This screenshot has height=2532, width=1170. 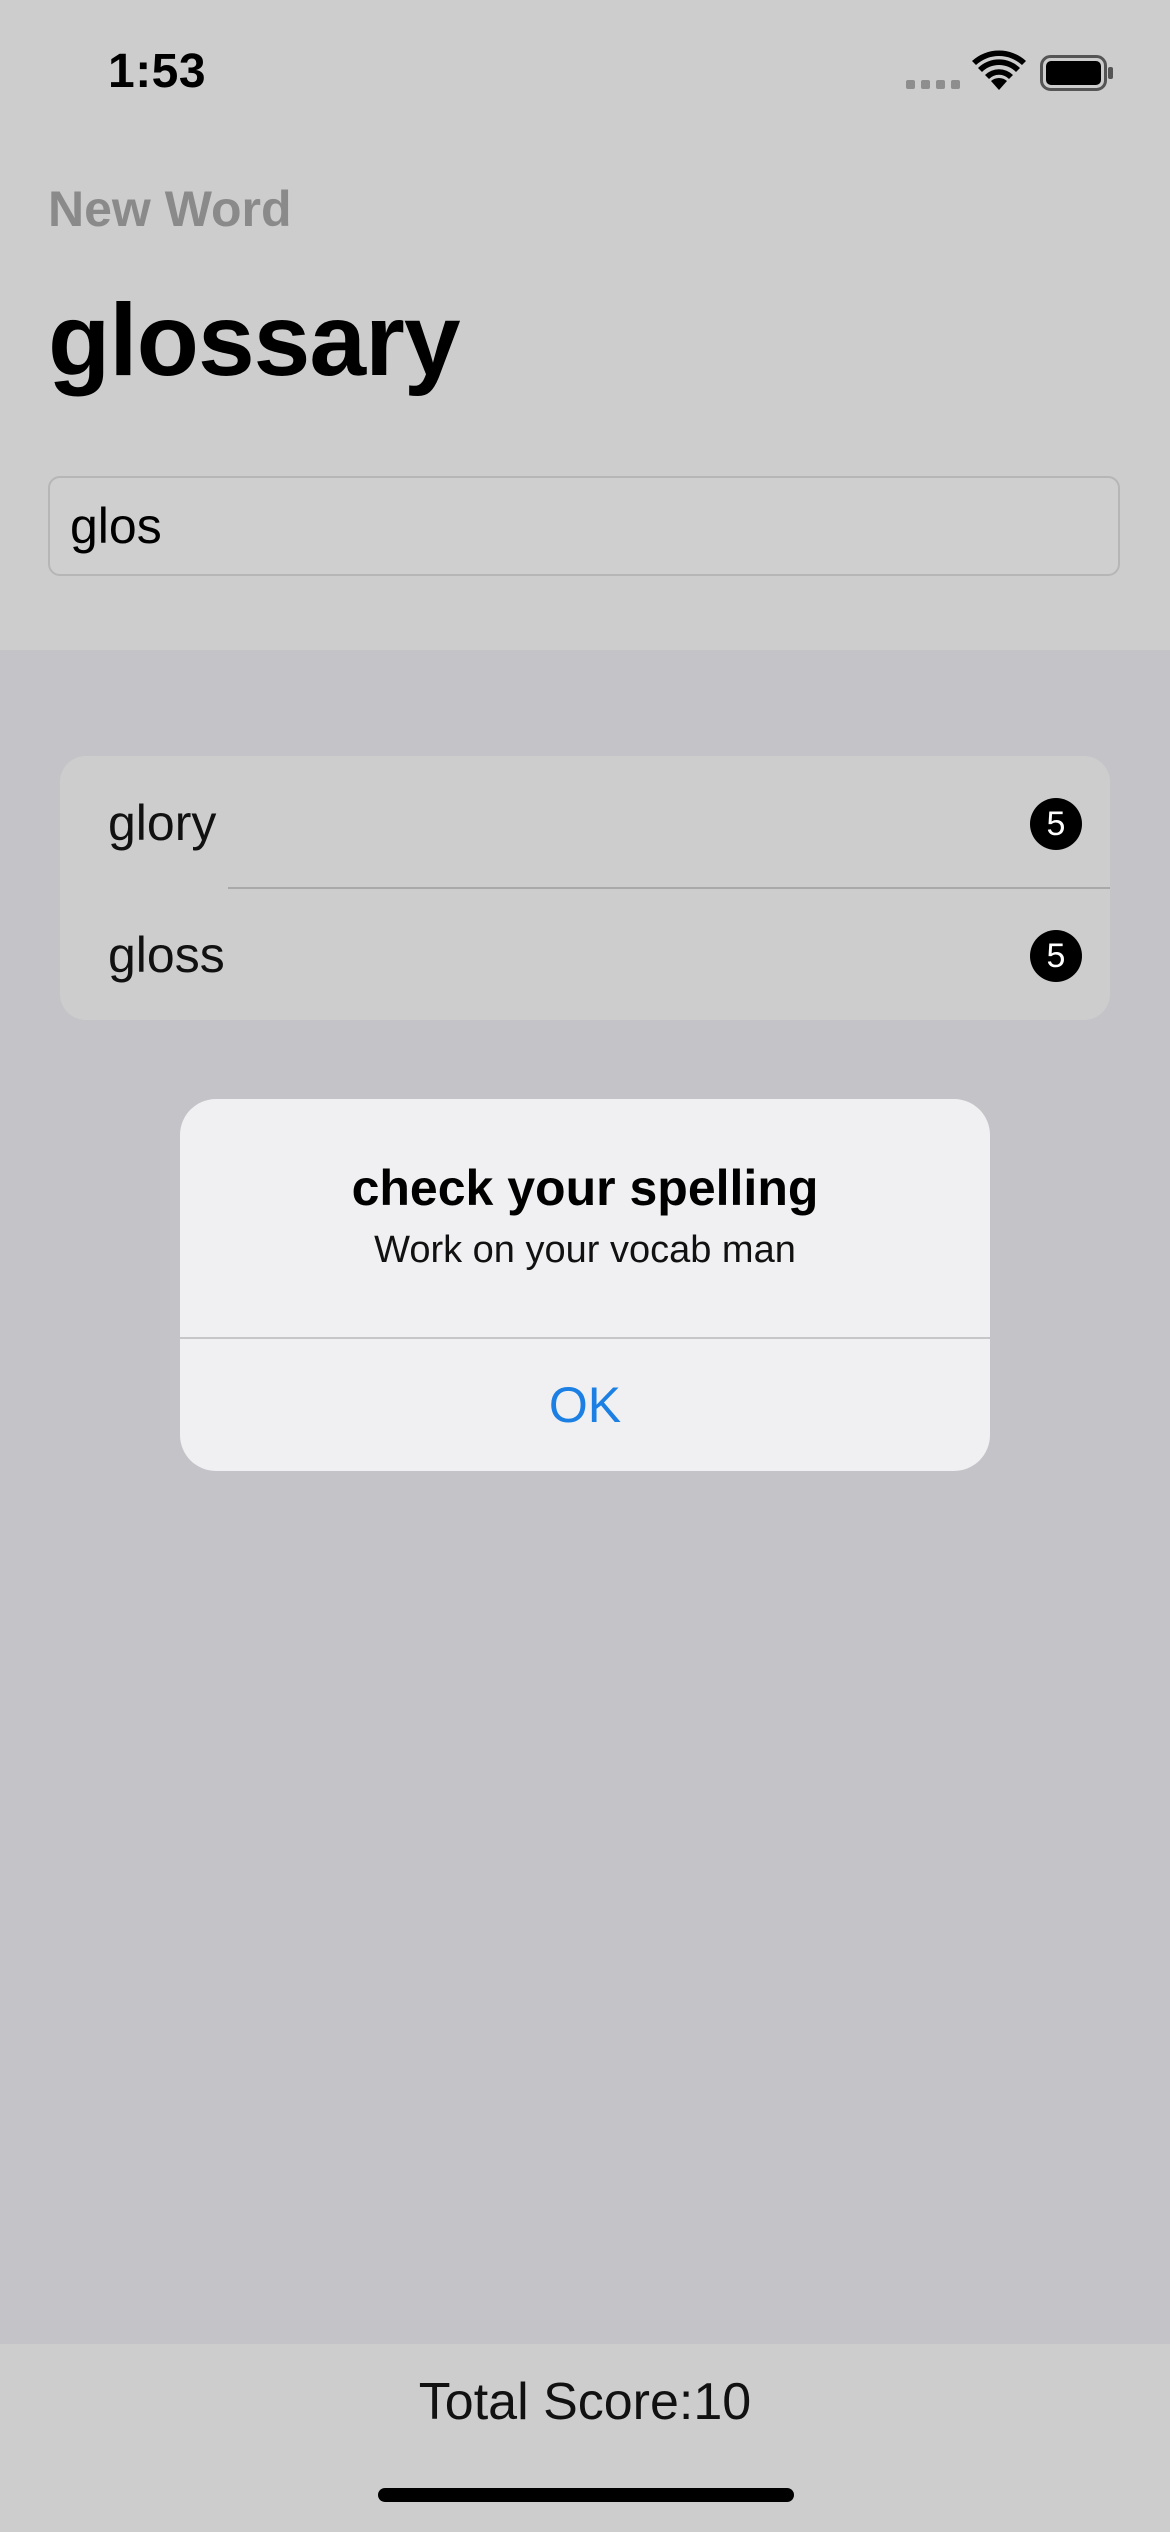 What do you see at coordinates (584, 526) in the screenshot?
I see `guess-input: glos` at bounding box center [584, 526].